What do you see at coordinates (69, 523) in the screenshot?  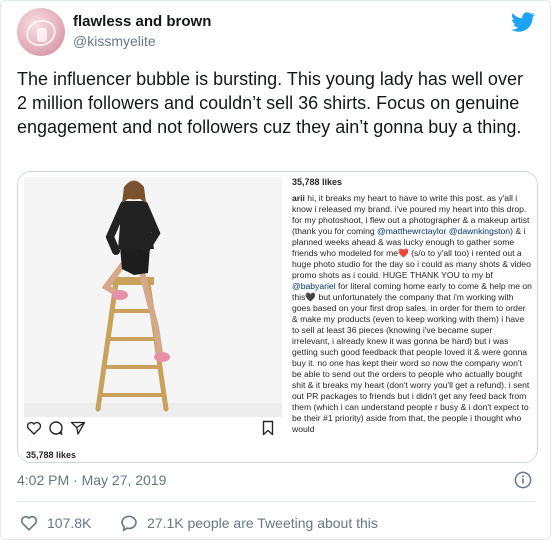 I see `like-count: 107.8K` at bounding box center [69, 523].